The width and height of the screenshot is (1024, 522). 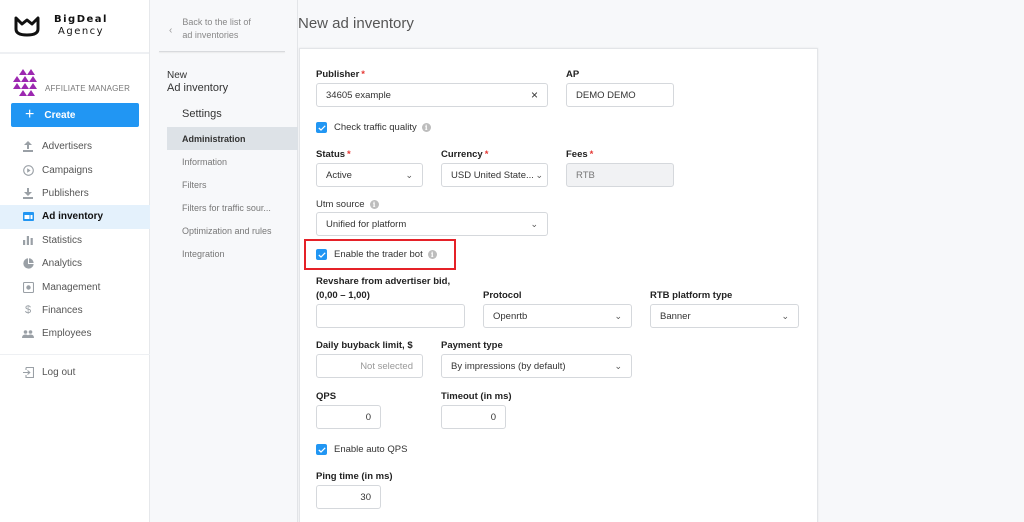 What do you see at coordinates (28, 147) in the screenshot?
I see `upload-icon` at bounding box center [28, 147].